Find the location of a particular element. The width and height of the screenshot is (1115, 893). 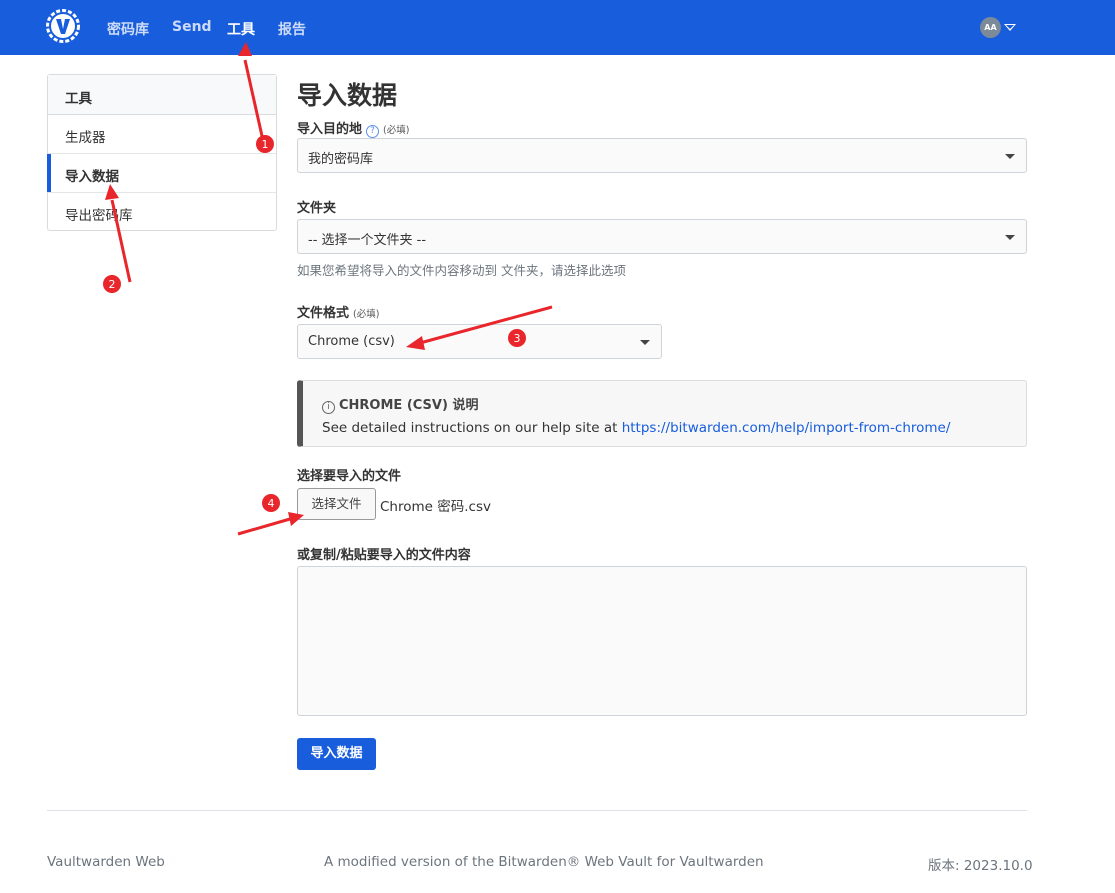

callout-title: i CHROME (CSV) 说明 is located at coordinates (400, 404).